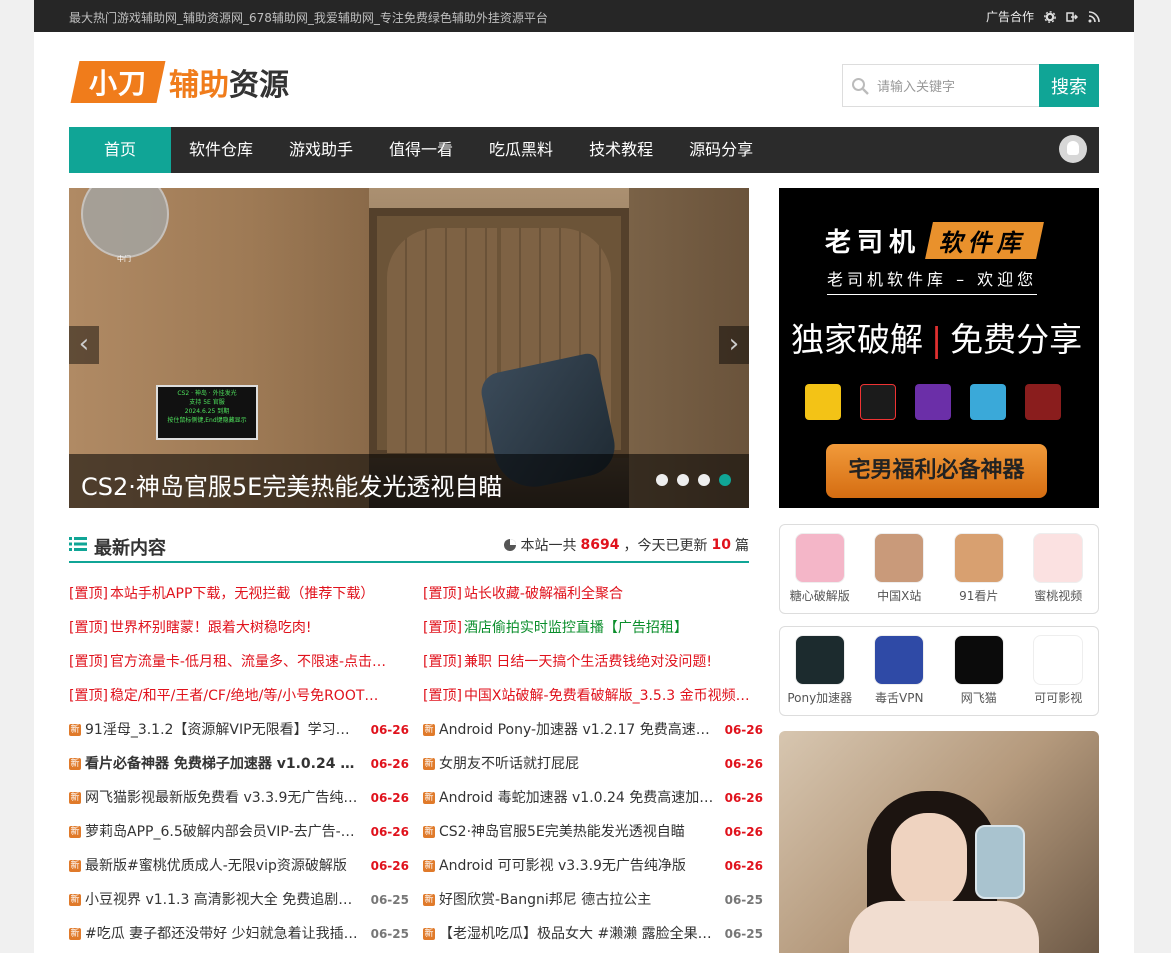 The image size is (1171, 953). I want to click on app-tile: 91看片, so click(979, 573).